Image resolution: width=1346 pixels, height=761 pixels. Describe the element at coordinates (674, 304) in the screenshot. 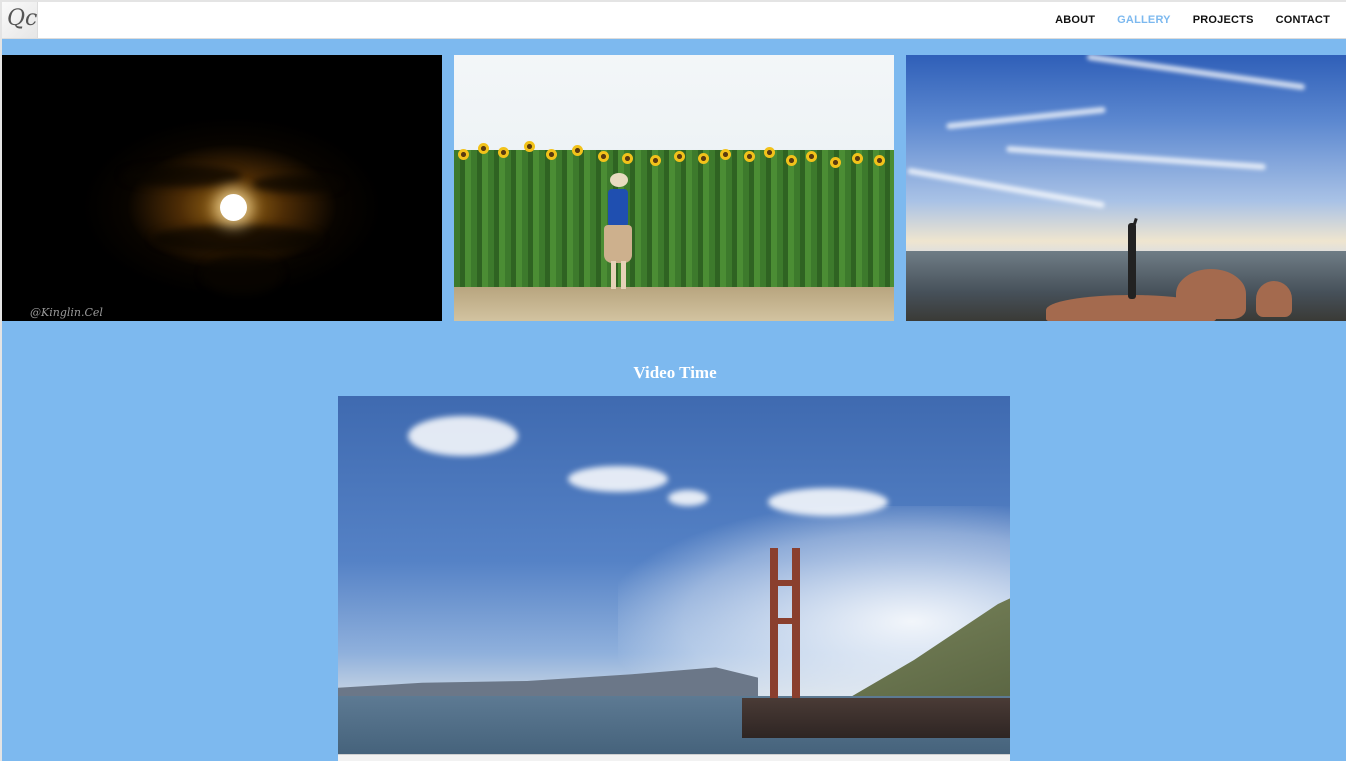

I see `dirt-ground` at that location.